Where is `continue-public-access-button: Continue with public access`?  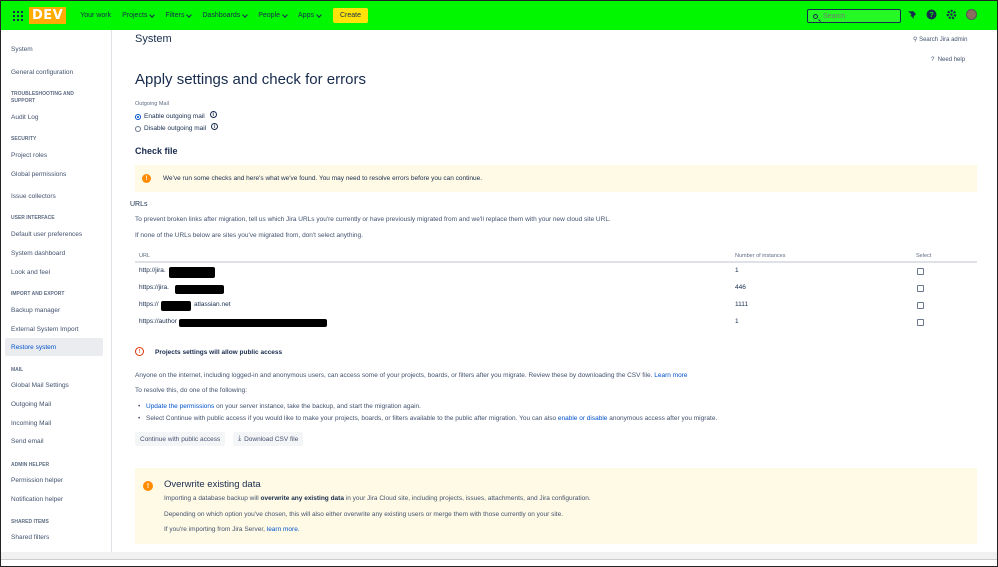 continue-public-access-button: Continue with public access is located at coordinates (180, 439).